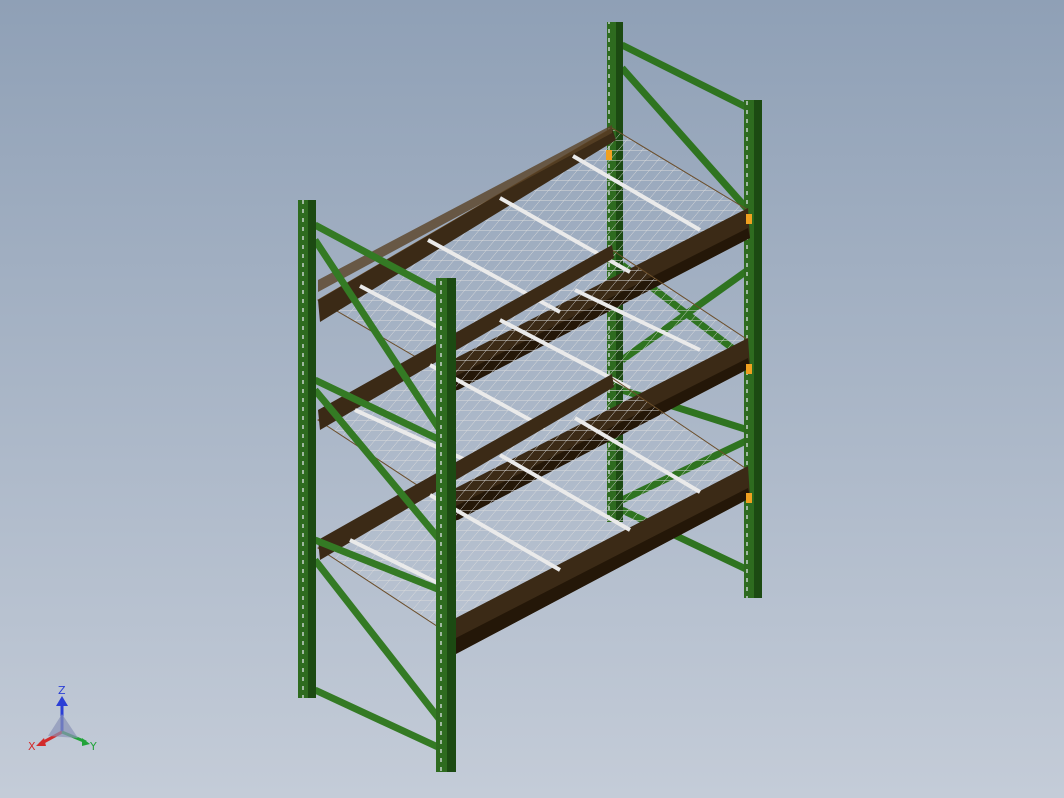 The height and width of the screenshot is (798, 1064). I want to click on y-axis-label: Y, so click(93, 746).